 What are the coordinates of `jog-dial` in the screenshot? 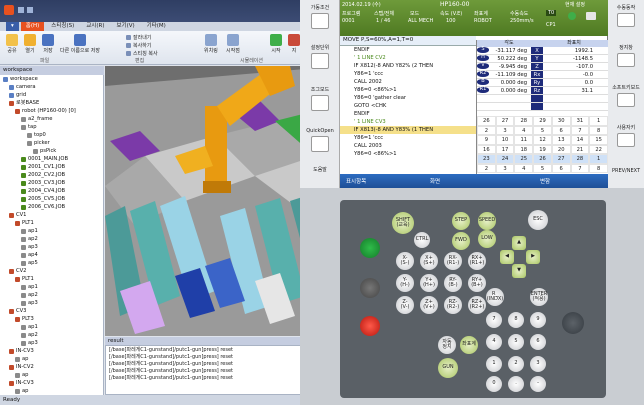 It's located at (573, 323).